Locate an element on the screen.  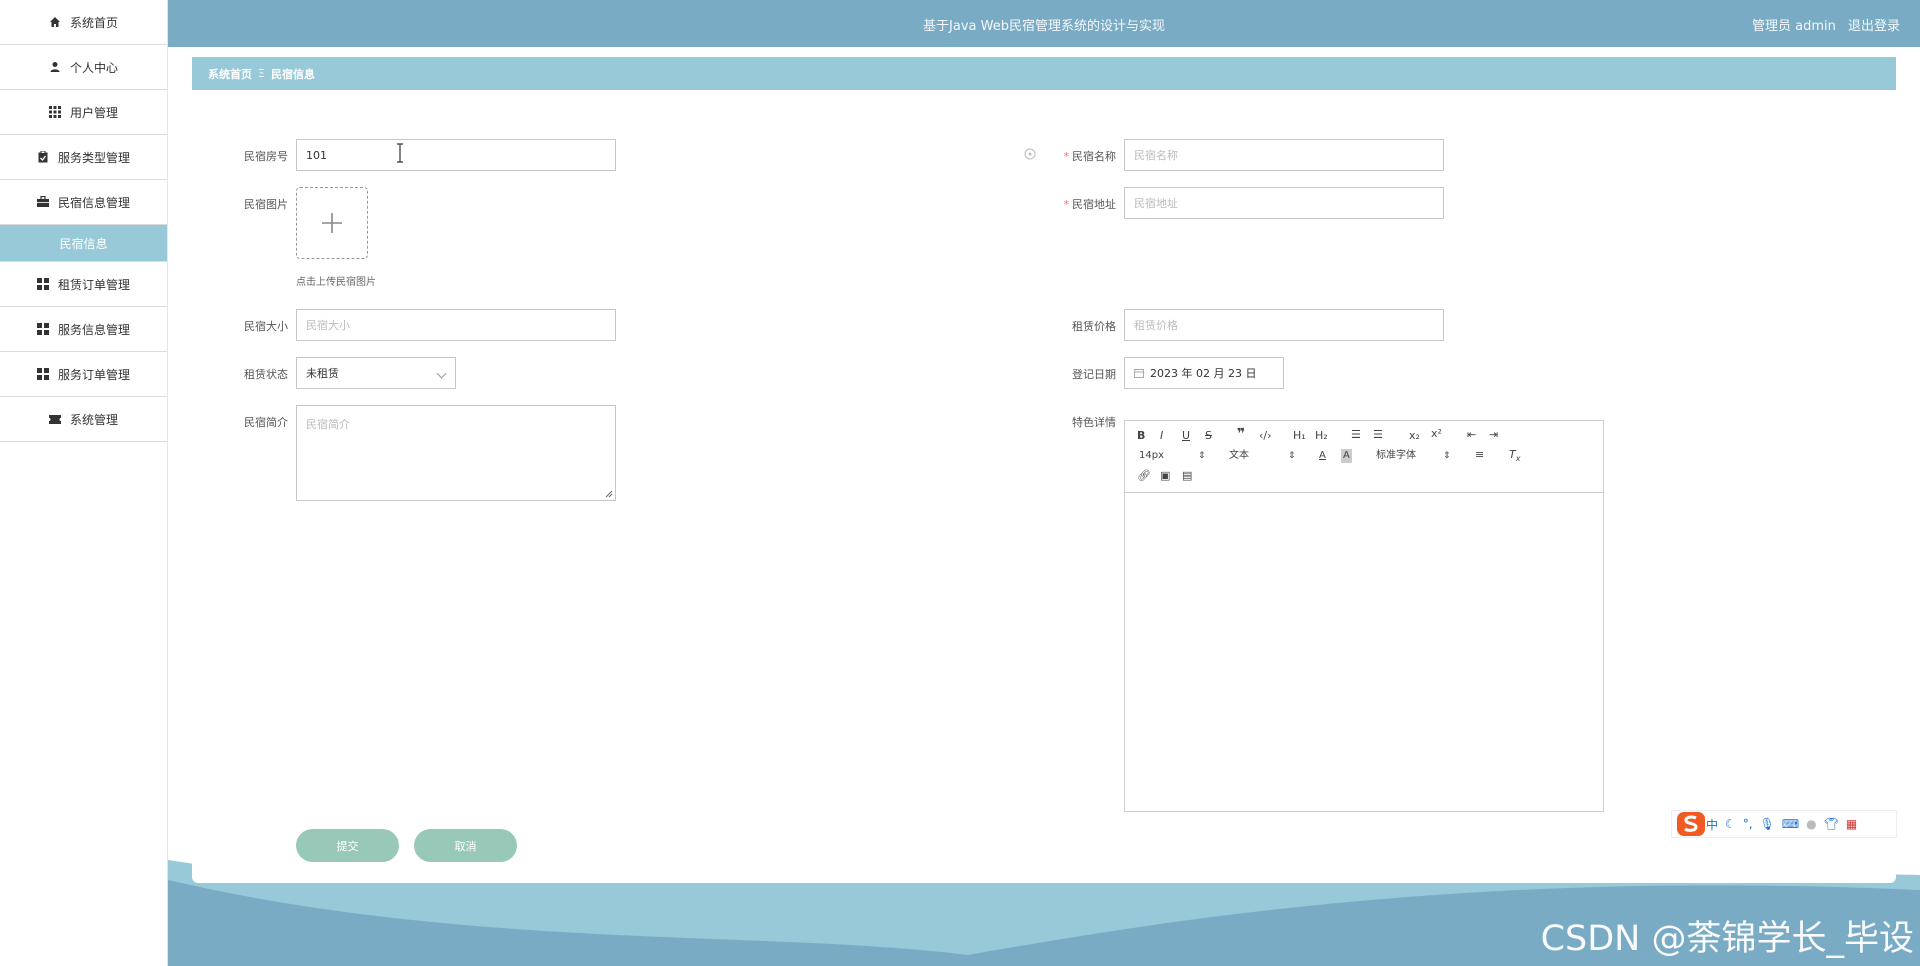
shirt-icon: 👕︎ is located at coordinates (1831, 824).